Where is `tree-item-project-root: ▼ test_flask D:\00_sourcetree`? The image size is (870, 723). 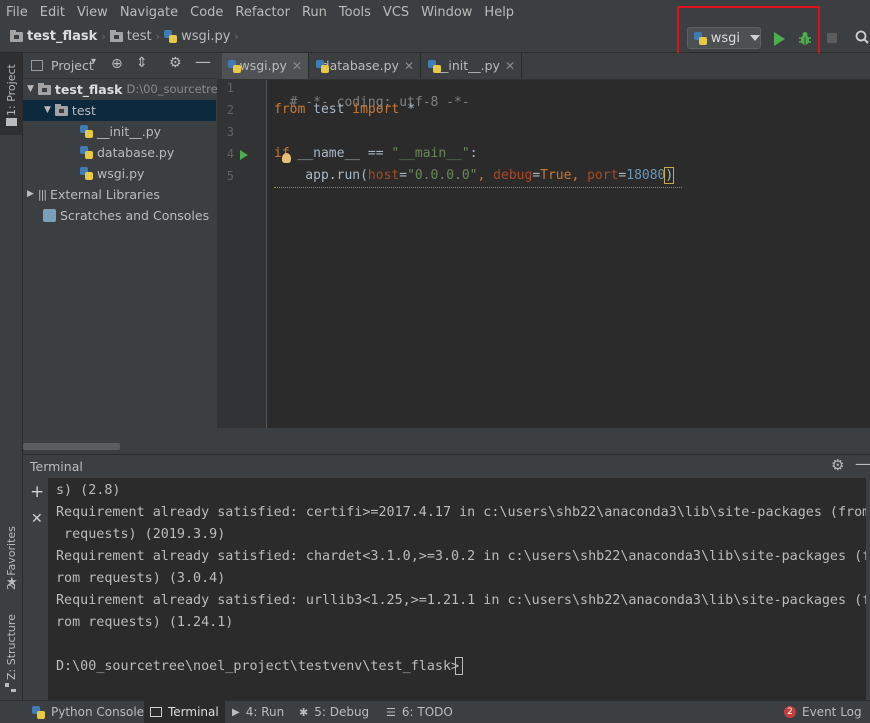 tree-item-project-root: ▼ test_flask D:\00_sourcetree is located at coordinates (126, 89).